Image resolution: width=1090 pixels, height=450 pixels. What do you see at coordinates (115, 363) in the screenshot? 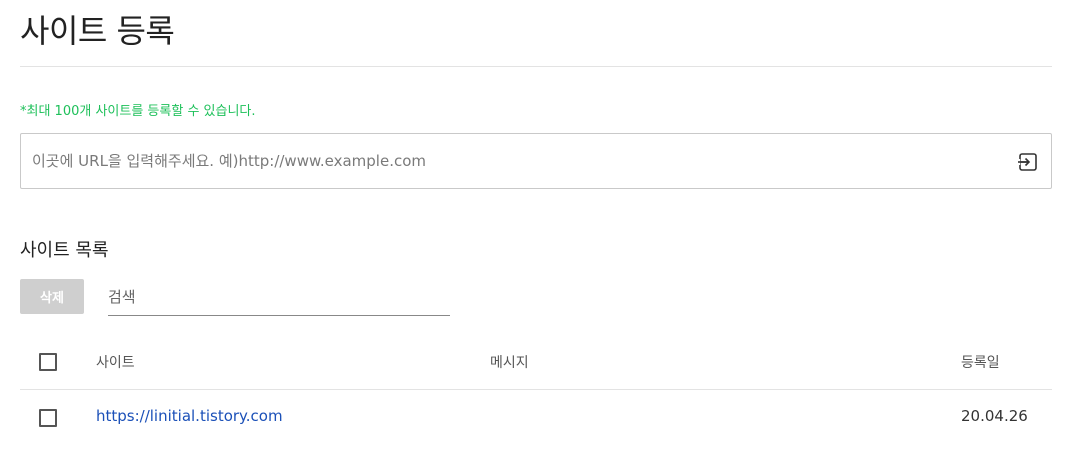
I see `column-header-site: 사이트` at bounding box center [115, 363].